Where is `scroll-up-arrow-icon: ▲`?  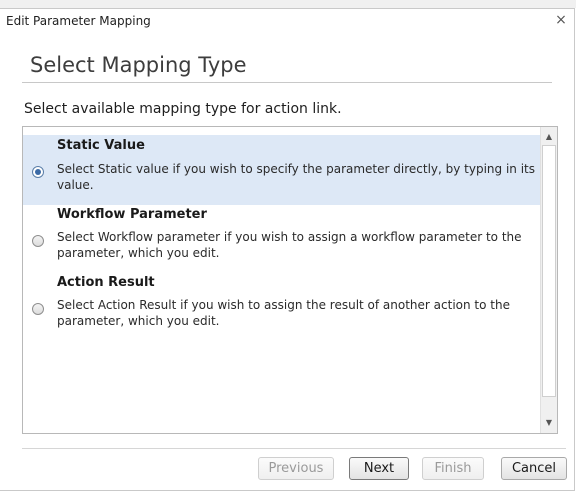 scroll-up-arrow-icon: ▲ is located at coordinates (549, 137).